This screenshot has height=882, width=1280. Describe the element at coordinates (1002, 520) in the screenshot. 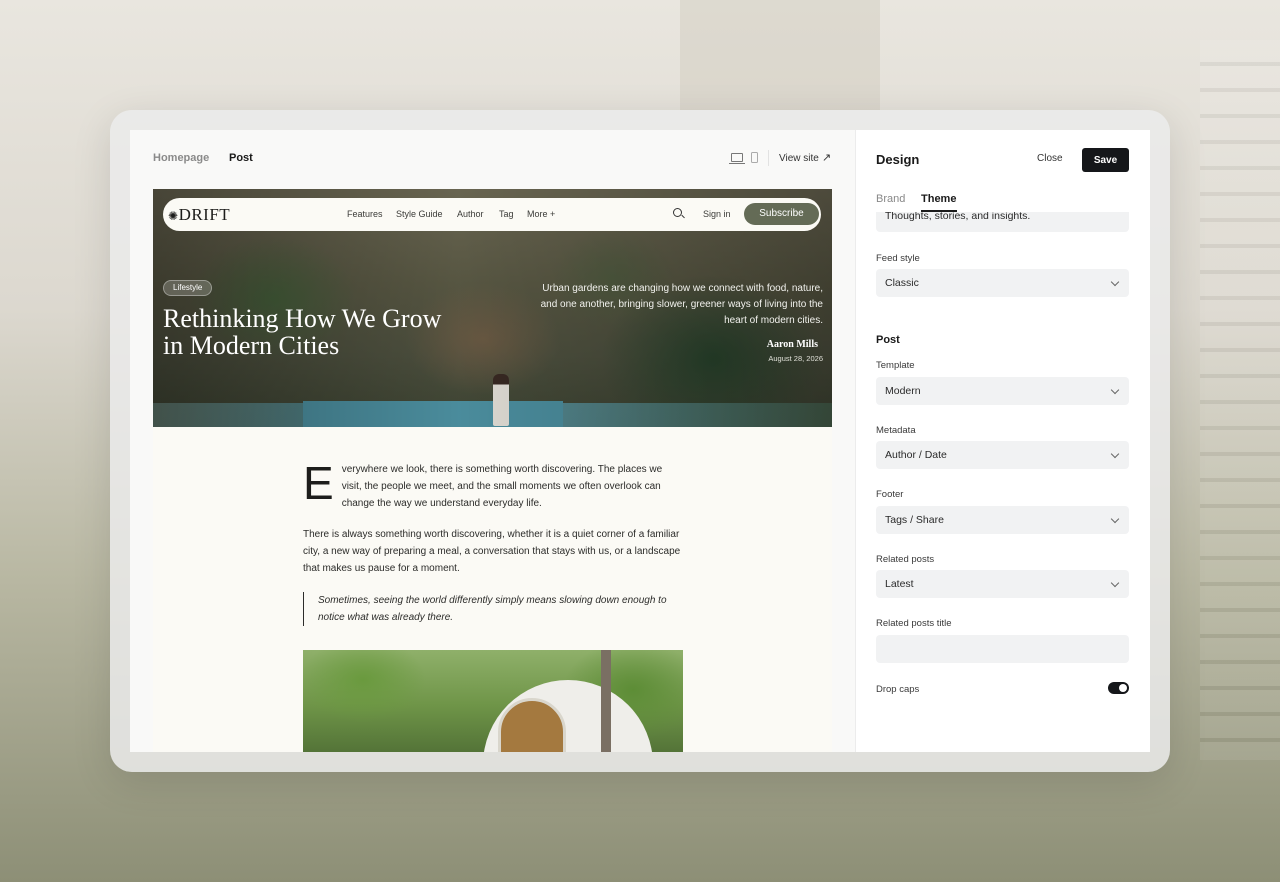

I see `footer-select: Tags / Share` at that location.